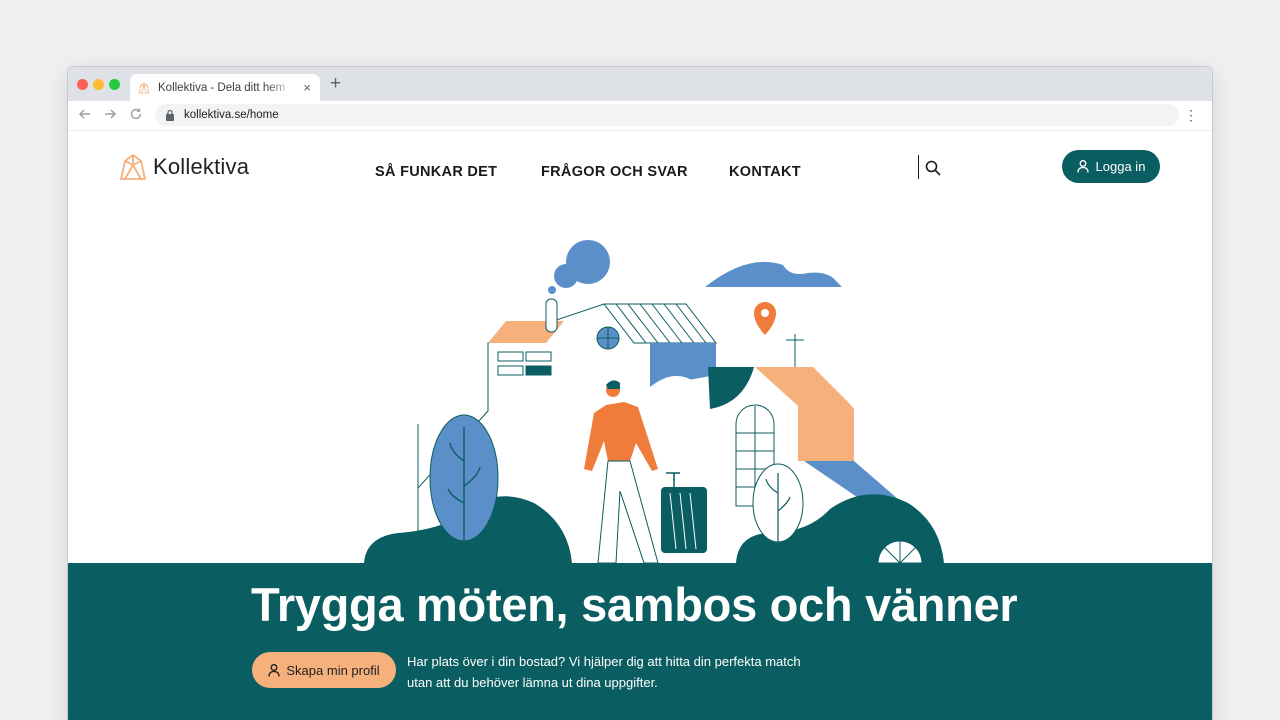 The width and height of the screenshot is (1280, 720). Describe the element at coordinates (918, 167) in the screenshot. I see `text-cursor` at that location.